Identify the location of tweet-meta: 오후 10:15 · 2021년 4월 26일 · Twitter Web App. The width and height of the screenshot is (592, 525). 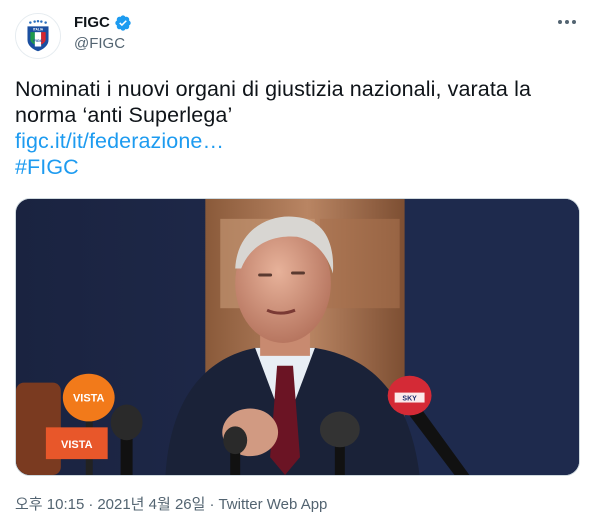
(171, 505).